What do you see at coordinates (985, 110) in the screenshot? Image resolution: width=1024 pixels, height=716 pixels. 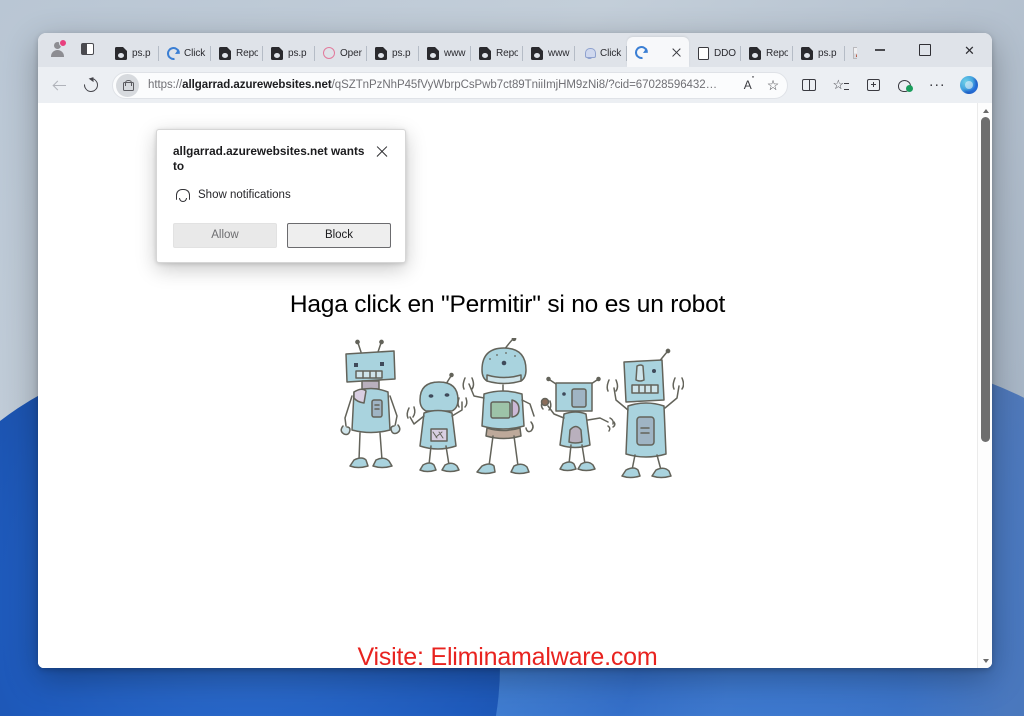 I see `scroll-up-arrow-icon` at bounding box center [985, 110].